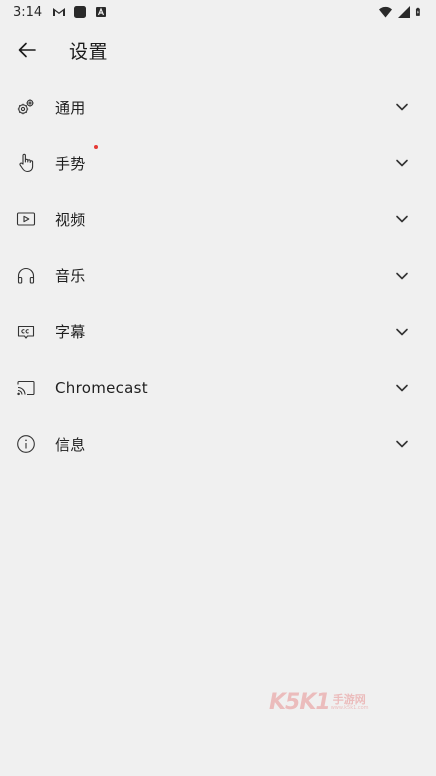 This screenshot has width=436, height=776. Describe the element at coordinates (218, 444) in the screenshot. I see `settings-item-info: 信息` at that location.